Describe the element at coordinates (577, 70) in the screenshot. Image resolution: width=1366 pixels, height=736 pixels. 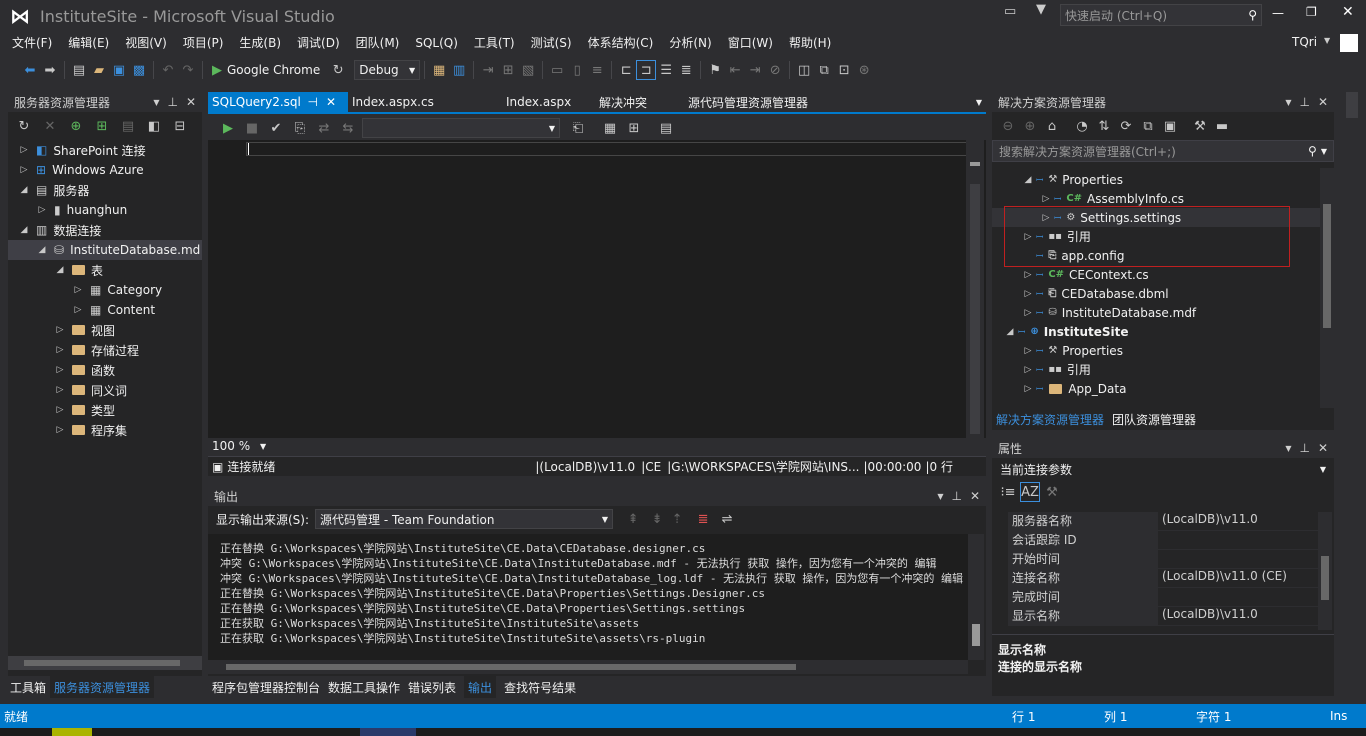
I see `uncomment-icon: ▯` at that location.